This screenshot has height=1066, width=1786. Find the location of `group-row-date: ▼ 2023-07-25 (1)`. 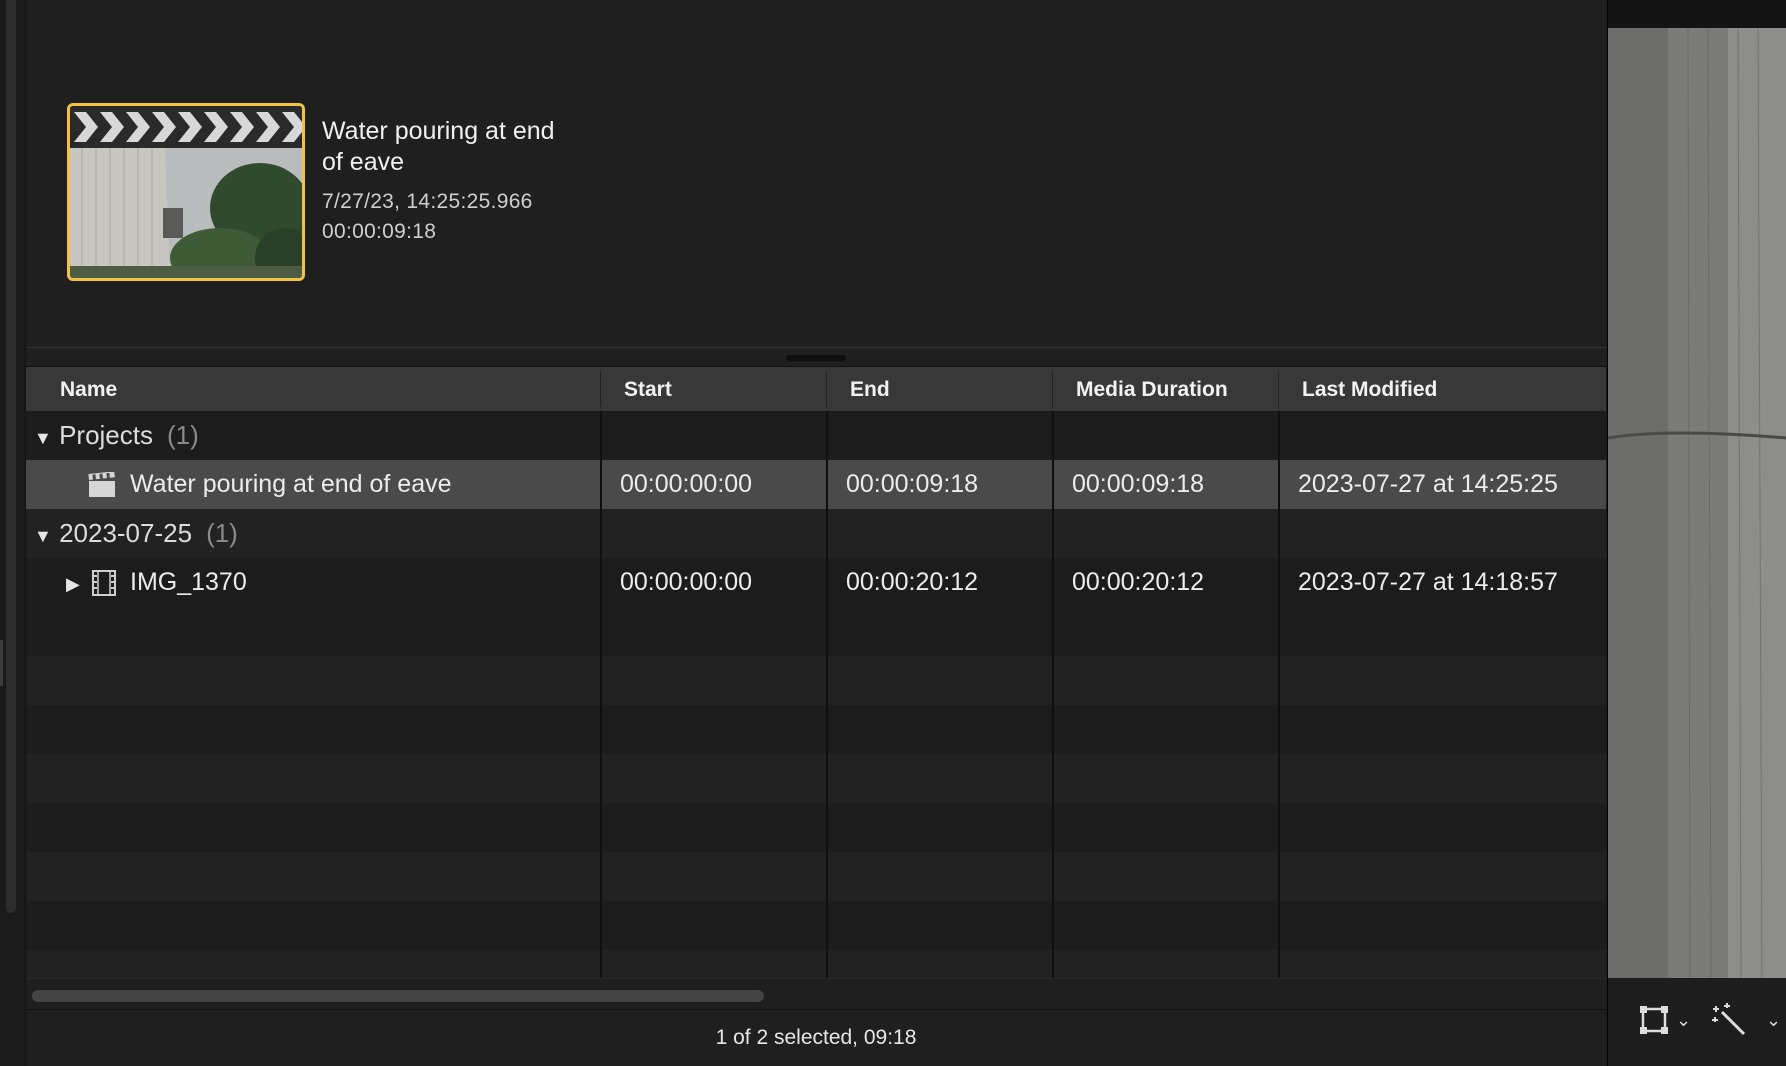

group-row-date: ▼ 2023-07-25 (1) is located at coordinates (816, 533).